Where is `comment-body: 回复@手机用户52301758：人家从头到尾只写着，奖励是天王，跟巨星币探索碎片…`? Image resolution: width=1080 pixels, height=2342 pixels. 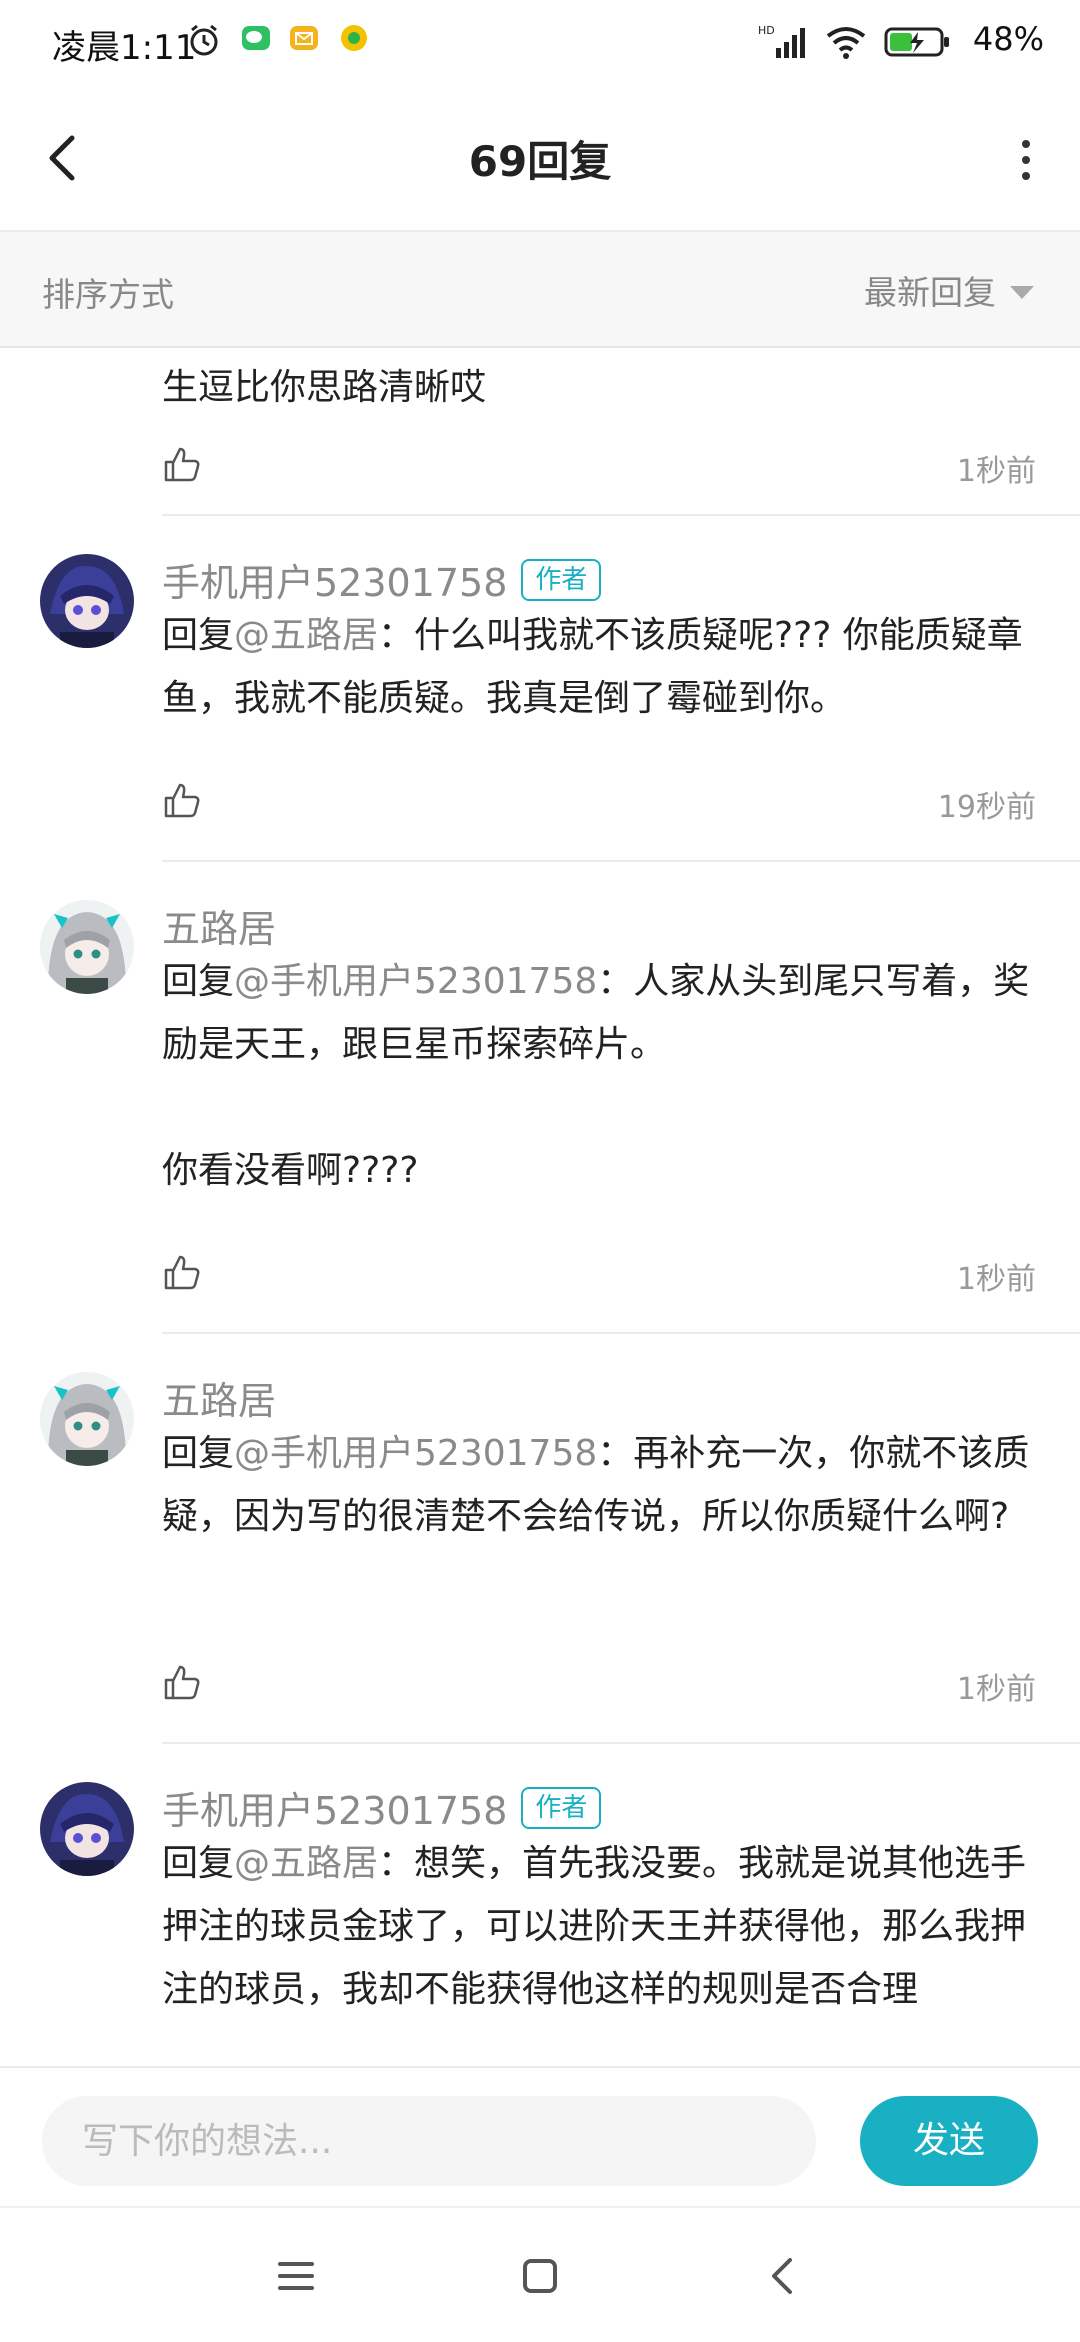 comment-body: 回复@手机用户52301758：人家从头到尾只写着，奖励是天王，跟巨星币探索碎片… is located at coordinates (596, 1076).